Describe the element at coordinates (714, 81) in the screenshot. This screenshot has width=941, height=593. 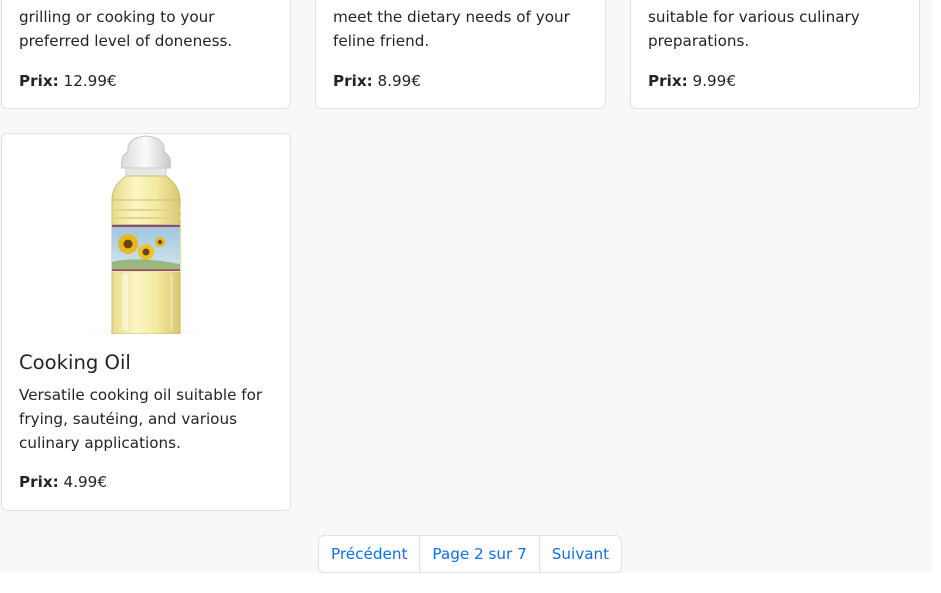
I see `price-value: 9.99€` at that location.